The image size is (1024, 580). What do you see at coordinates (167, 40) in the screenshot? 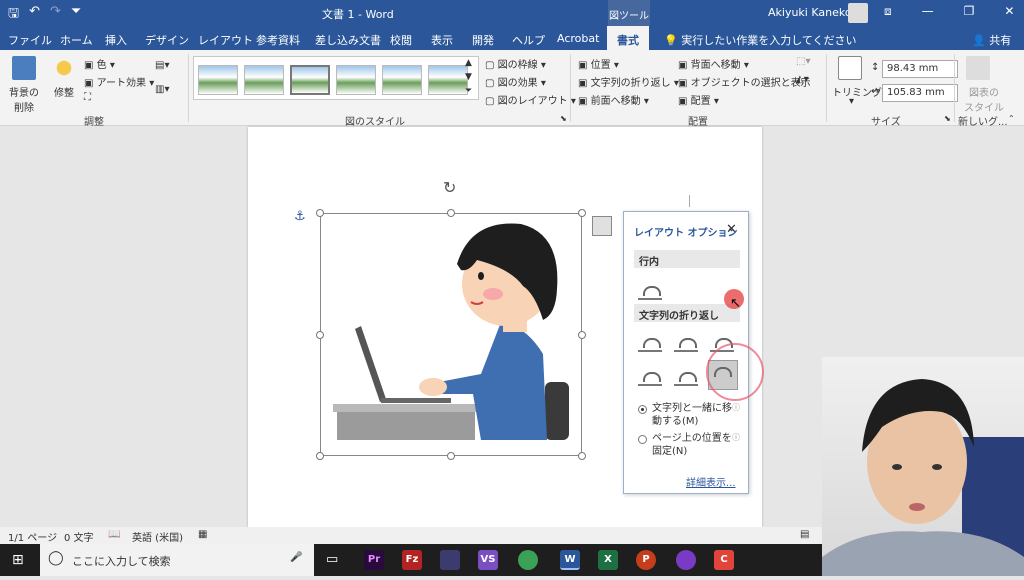
I see `tab-design: デザイン` at bounding box center [167, 40].